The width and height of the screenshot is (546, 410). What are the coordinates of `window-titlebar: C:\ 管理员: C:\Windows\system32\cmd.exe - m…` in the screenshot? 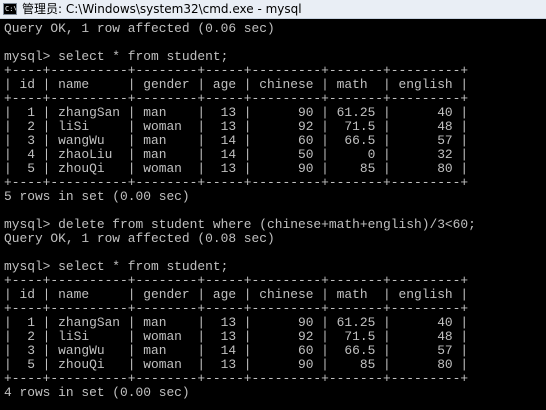 It's located at (273, 9).